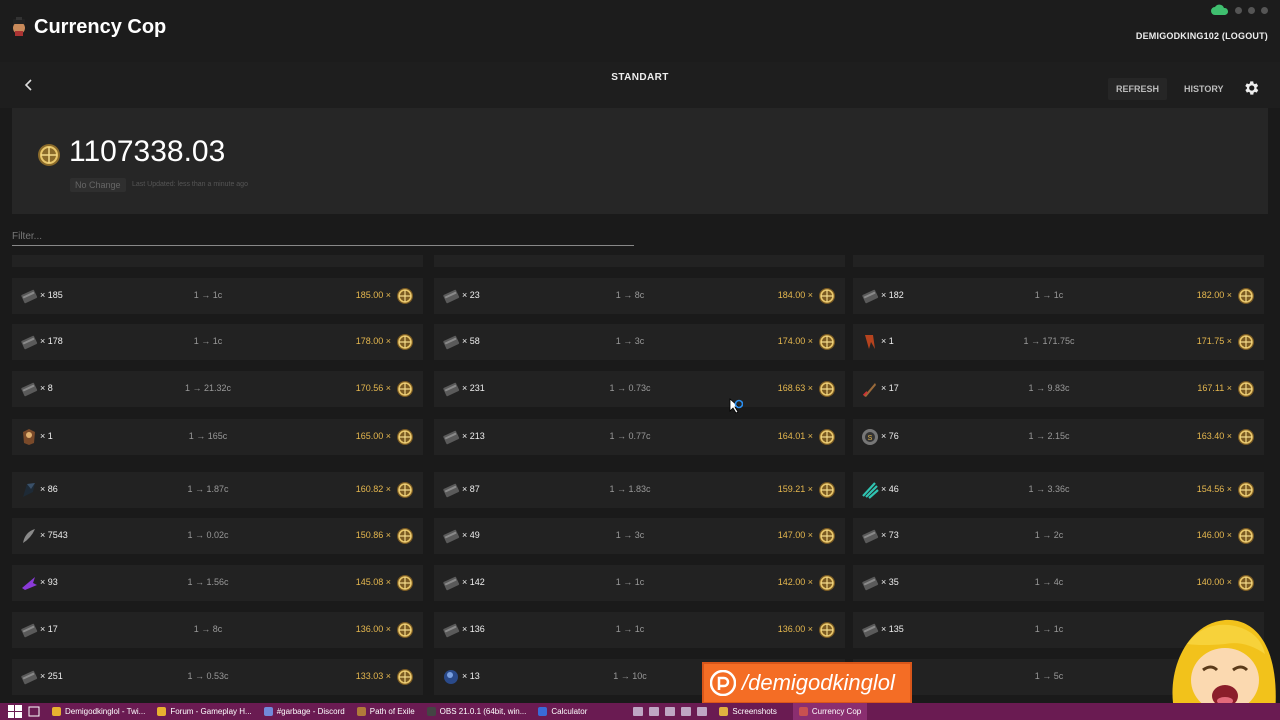 This screenshot has width=1280, height=720. I want to click on taskbar-item: Calculator, so click(562, 711).